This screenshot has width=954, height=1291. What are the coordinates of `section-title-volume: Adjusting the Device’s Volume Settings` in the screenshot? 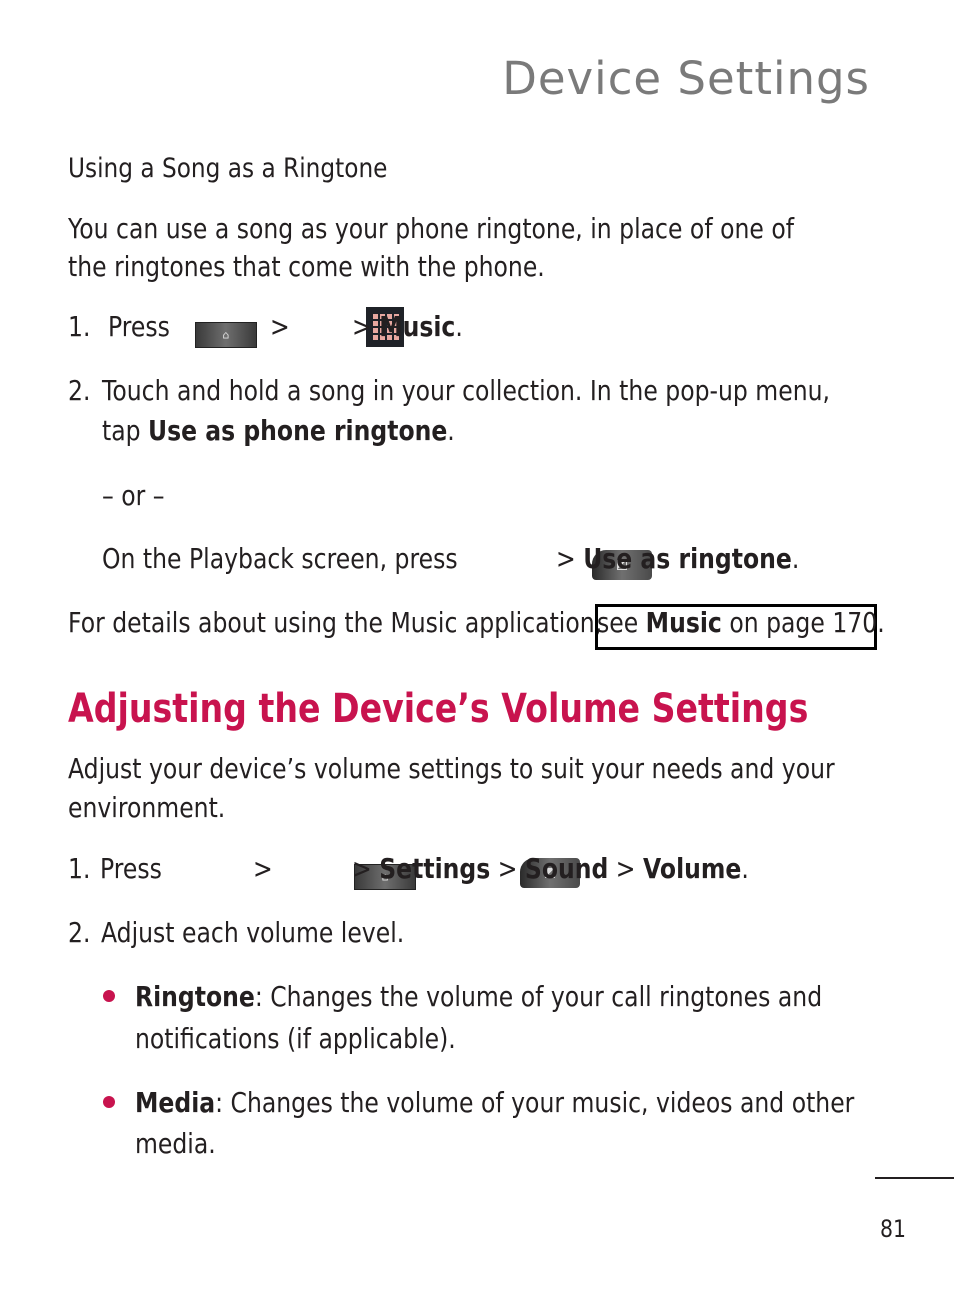 It's located at (438, 709).